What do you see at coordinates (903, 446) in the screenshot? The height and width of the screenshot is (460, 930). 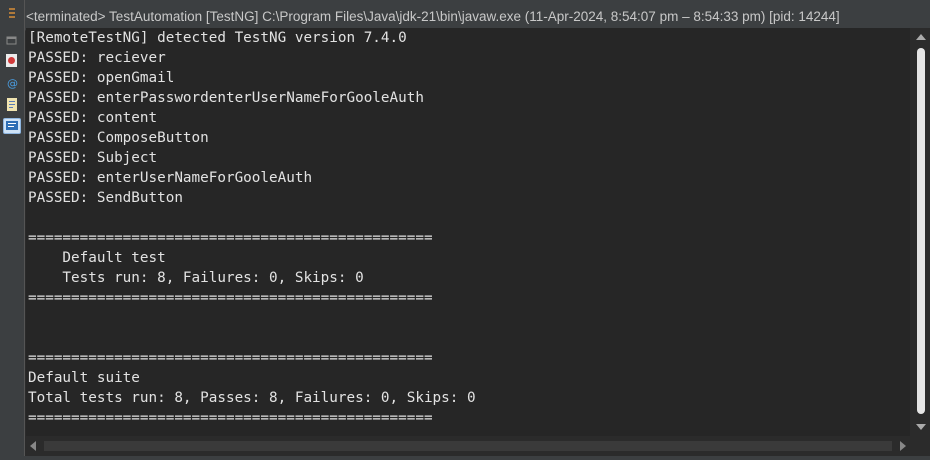 I see `scroll-right-icon` at bounding box center [903, 446].